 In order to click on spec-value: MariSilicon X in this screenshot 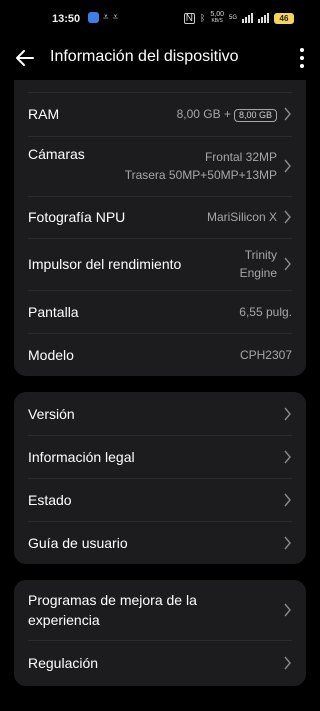, I will do `click(241, 217)`.